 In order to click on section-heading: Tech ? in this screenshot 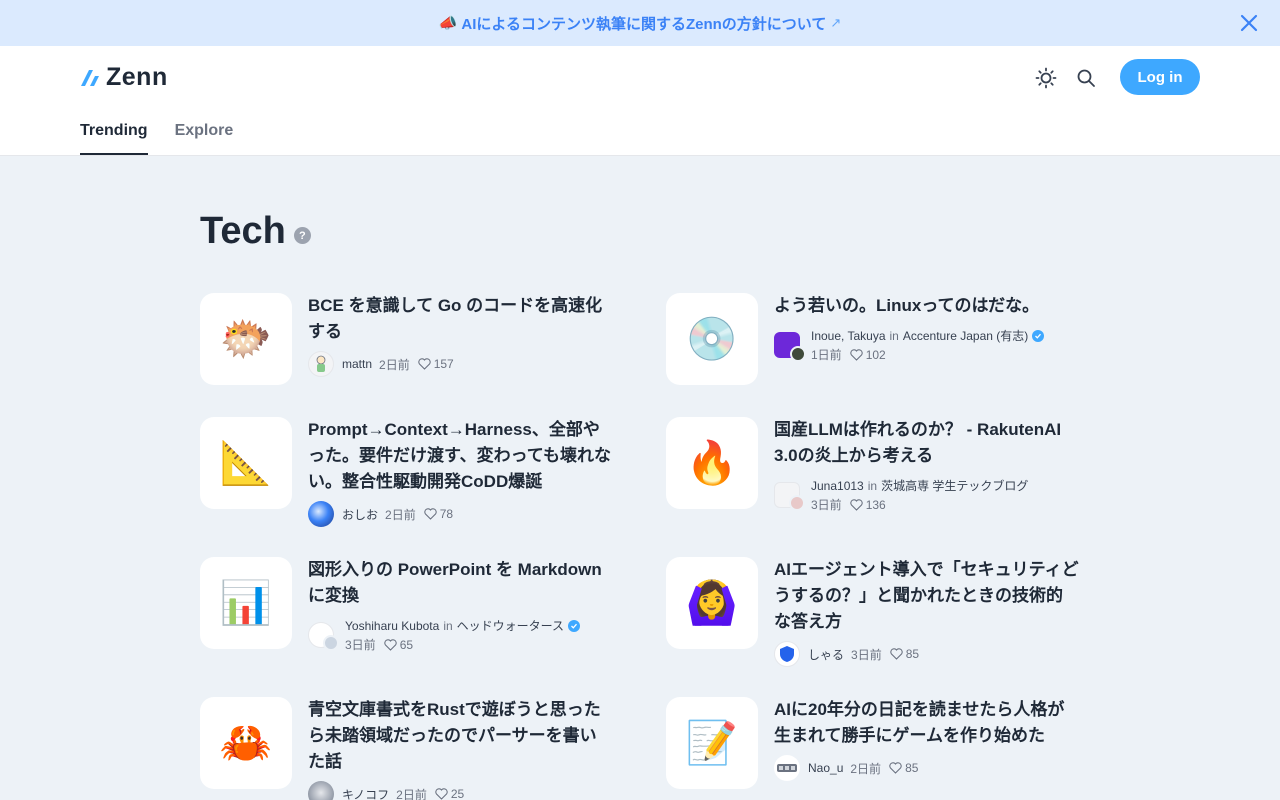, I will do `click(255, 231)`.